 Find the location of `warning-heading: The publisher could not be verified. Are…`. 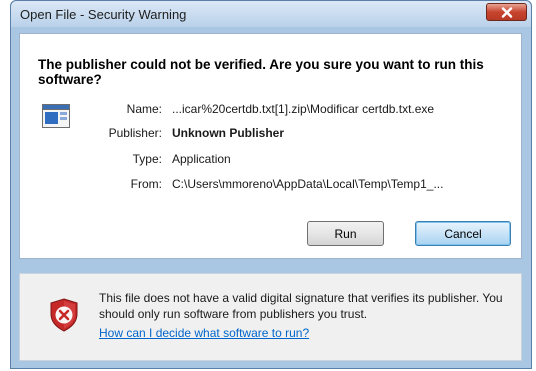

warning-heading: The publisher could not be verified. Are… is located at coordinates (261, 72).